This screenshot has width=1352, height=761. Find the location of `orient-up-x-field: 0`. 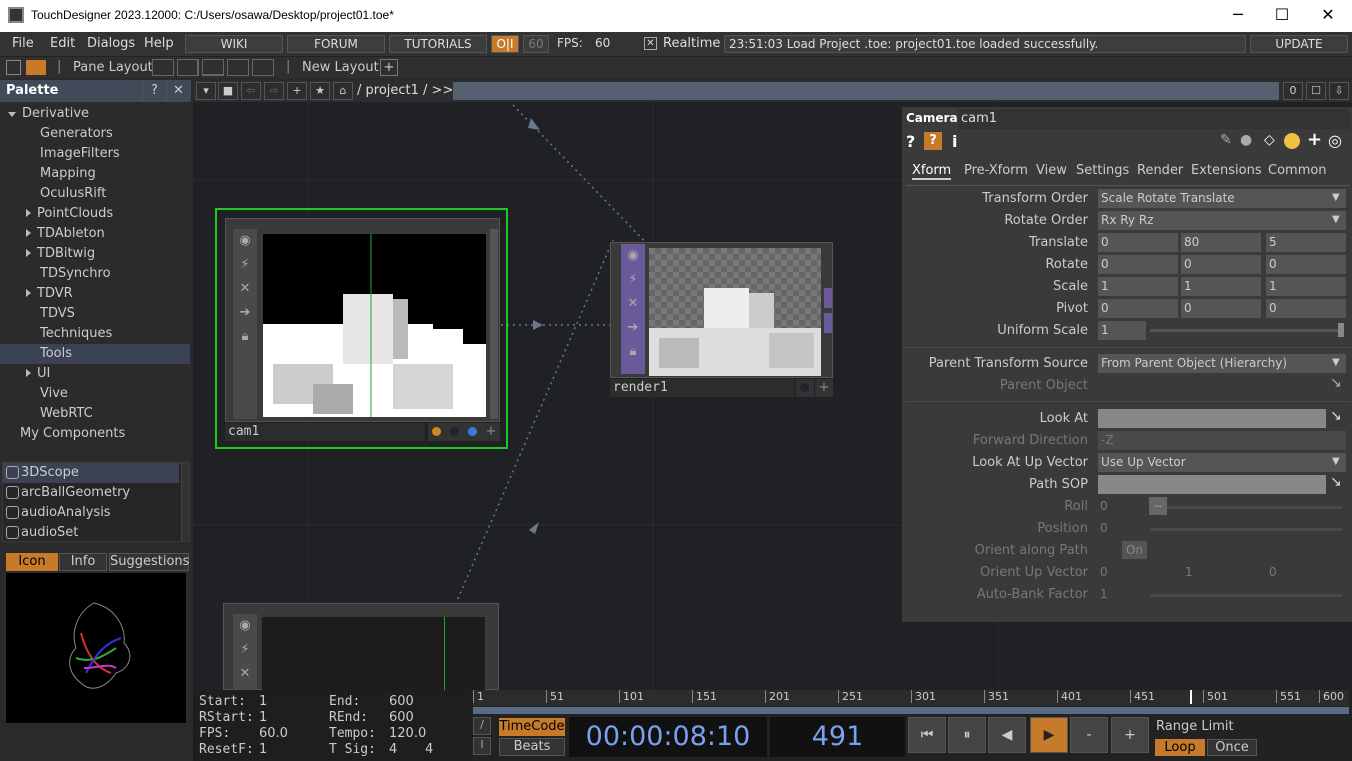

orient-up-x-field: 0 is located at coordinates (1104, 572).